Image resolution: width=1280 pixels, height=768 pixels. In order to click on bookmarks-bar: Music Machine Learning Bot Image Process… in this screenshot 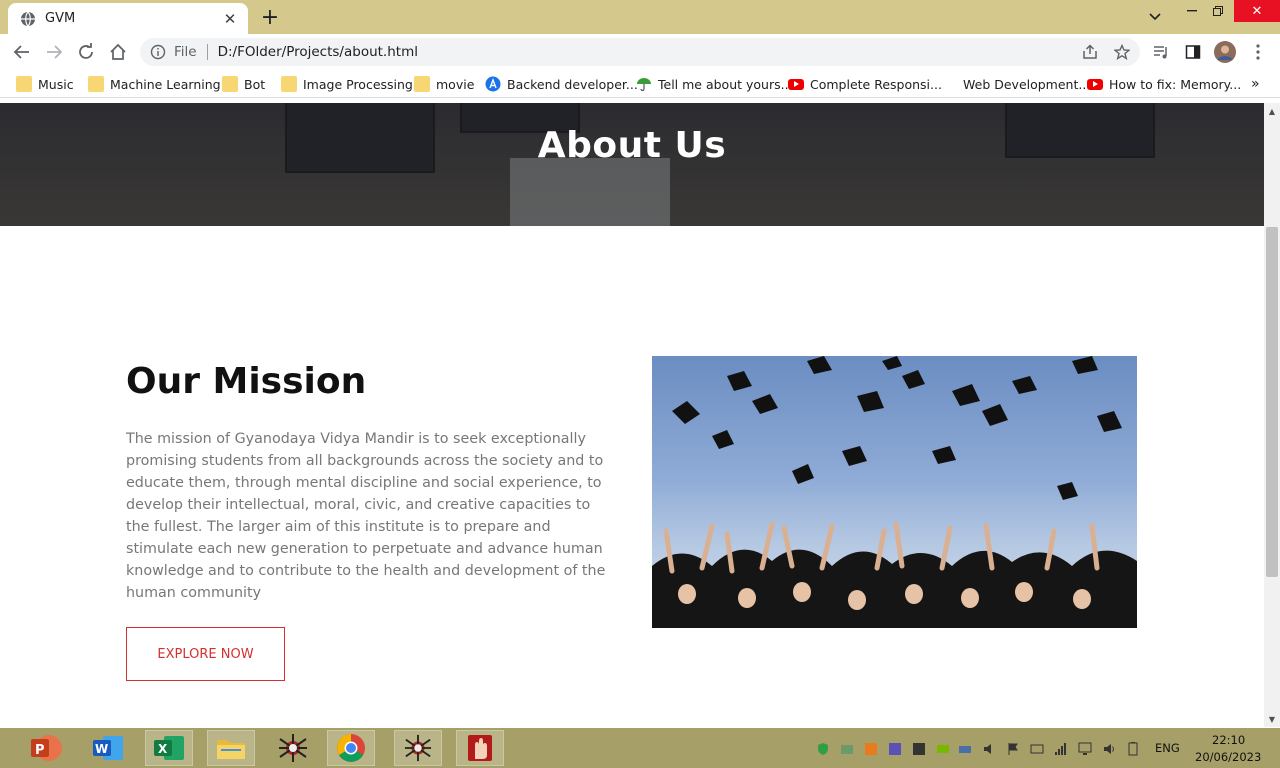, I will do `click(640, 84)`.